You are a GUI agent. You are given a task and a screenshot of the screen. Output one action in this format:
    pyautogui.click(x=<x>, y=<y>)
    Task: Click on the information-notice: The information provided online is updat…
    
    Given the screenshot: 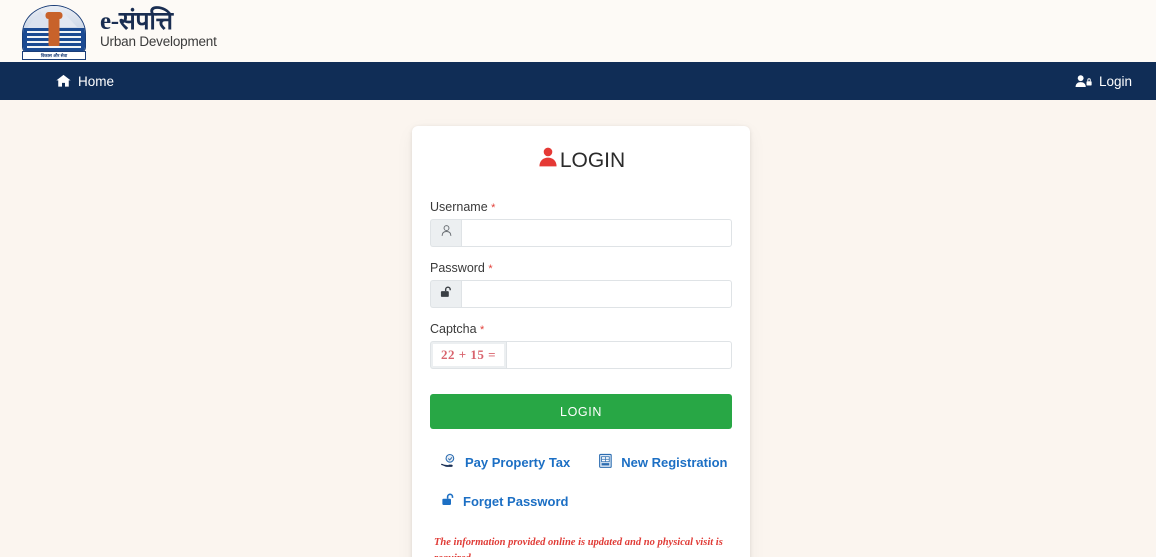 What is the action you would take?
    pyautogui.click(x=578, y=547)
    